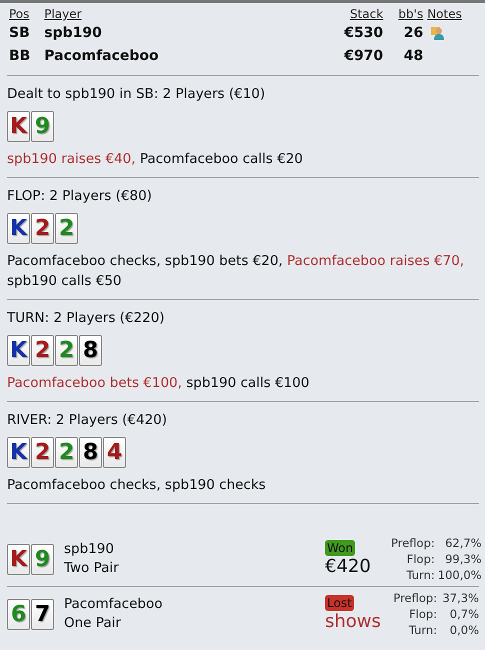  What do you see at coordinates (86, 318) in the screenshot?
I see `street-heading: TURN: 2 Players (€220)` at bounding box center [86, 318].